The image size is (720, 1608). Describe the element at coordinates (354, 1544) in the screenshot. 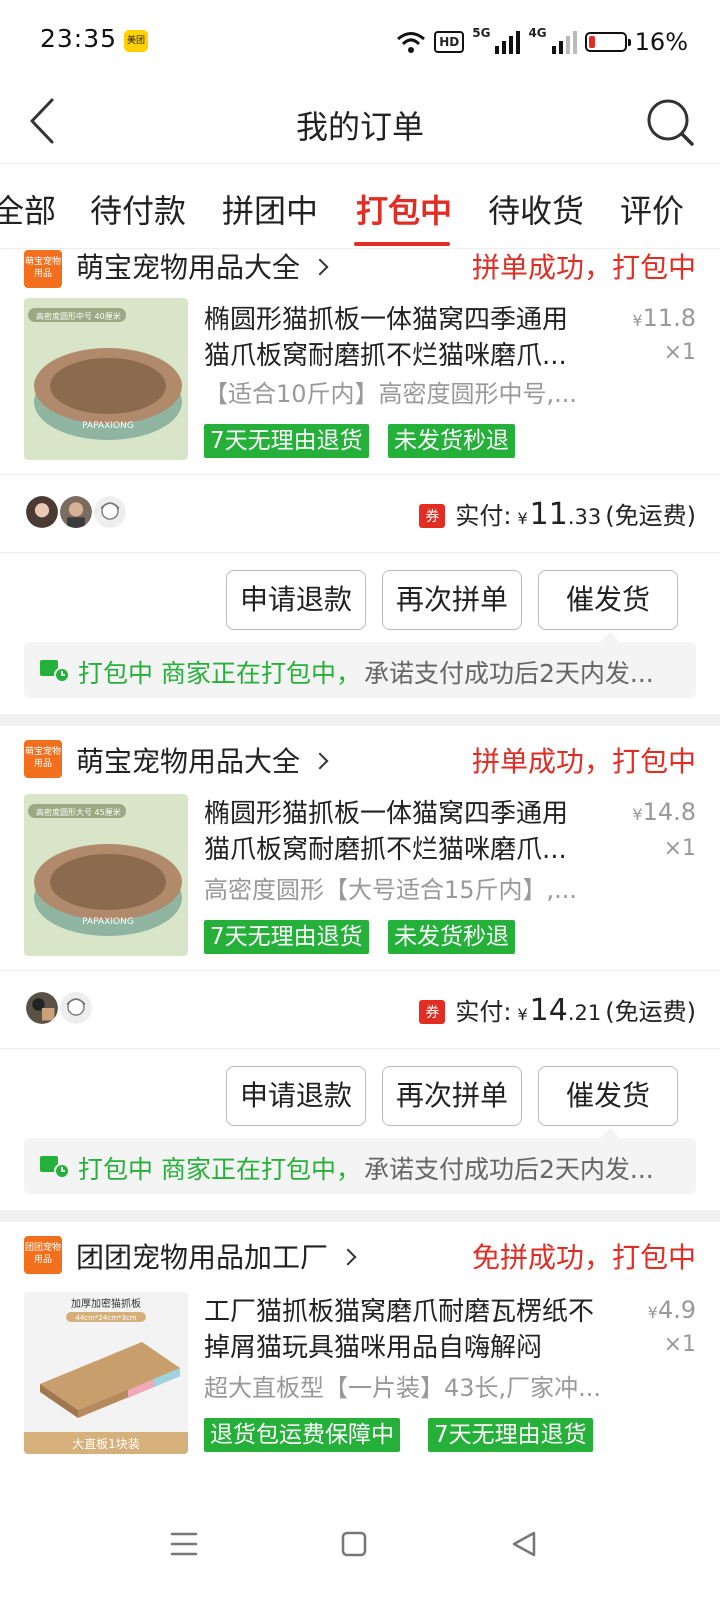

I see `square-home-icon` at that location.